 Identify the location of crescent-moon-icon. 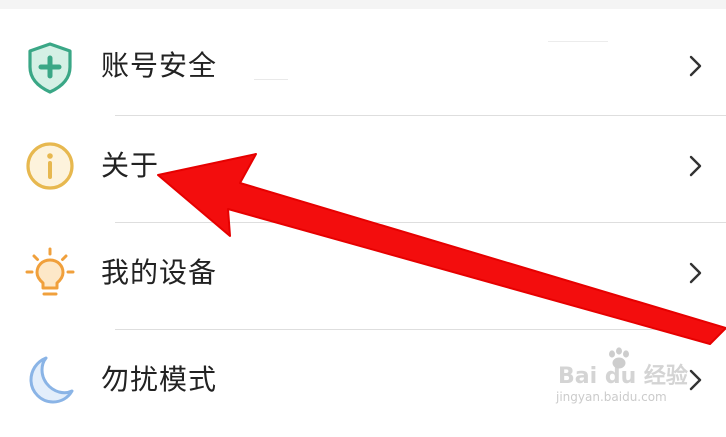
(51, 380).